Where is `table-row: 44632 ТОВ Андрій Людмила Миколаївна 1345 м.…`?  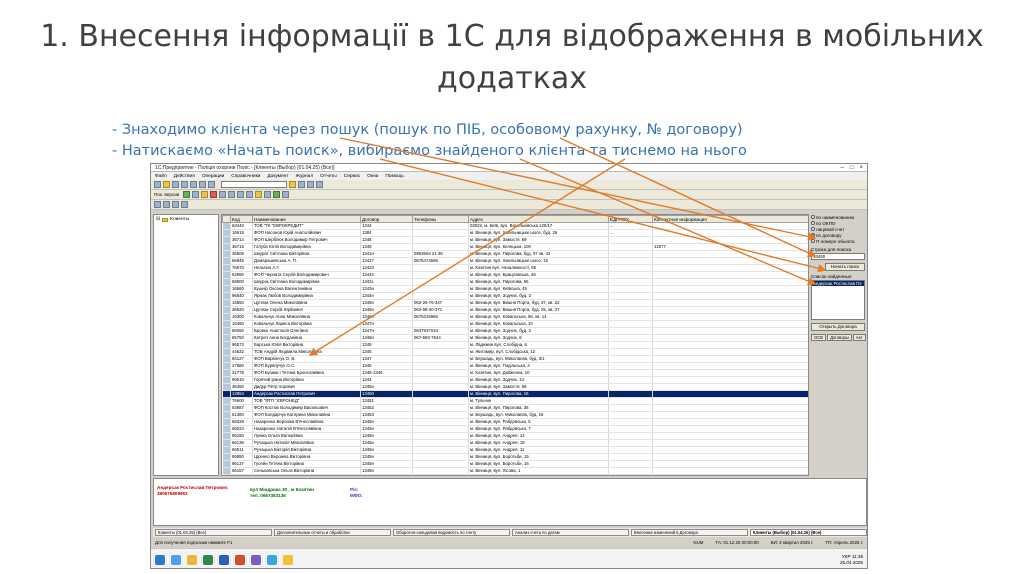
table-row: 44632 ТОВ Андрій Людмила Миколаївна 1345 м.… is located at coordinates (515, 352).